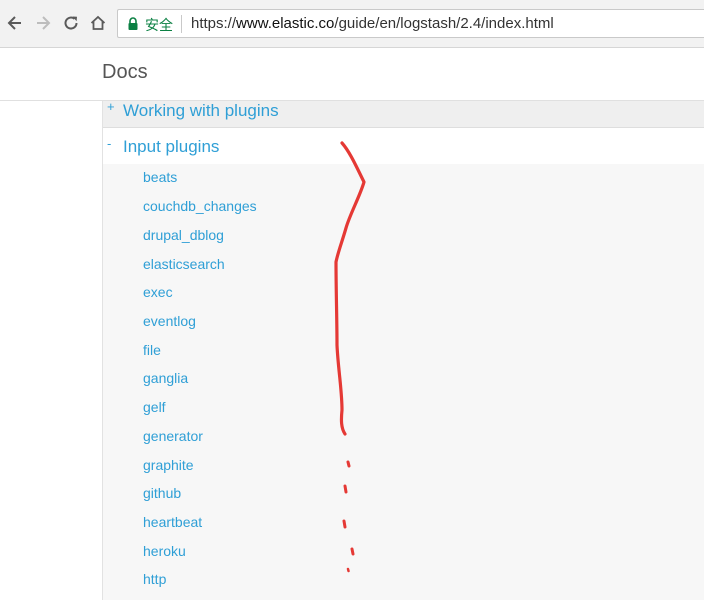 This screenshot has height=600, width=704. I want to click on reload-icon, so click(71, 23).